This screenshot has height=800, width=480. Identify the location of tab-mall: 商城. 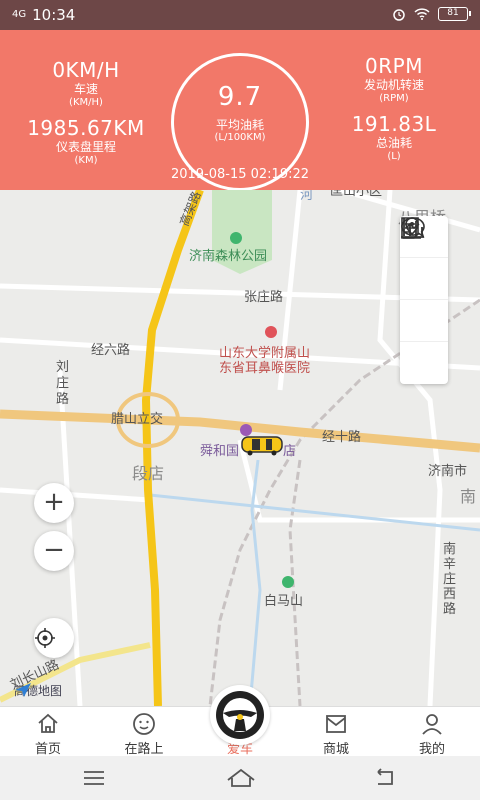
(336, 732).